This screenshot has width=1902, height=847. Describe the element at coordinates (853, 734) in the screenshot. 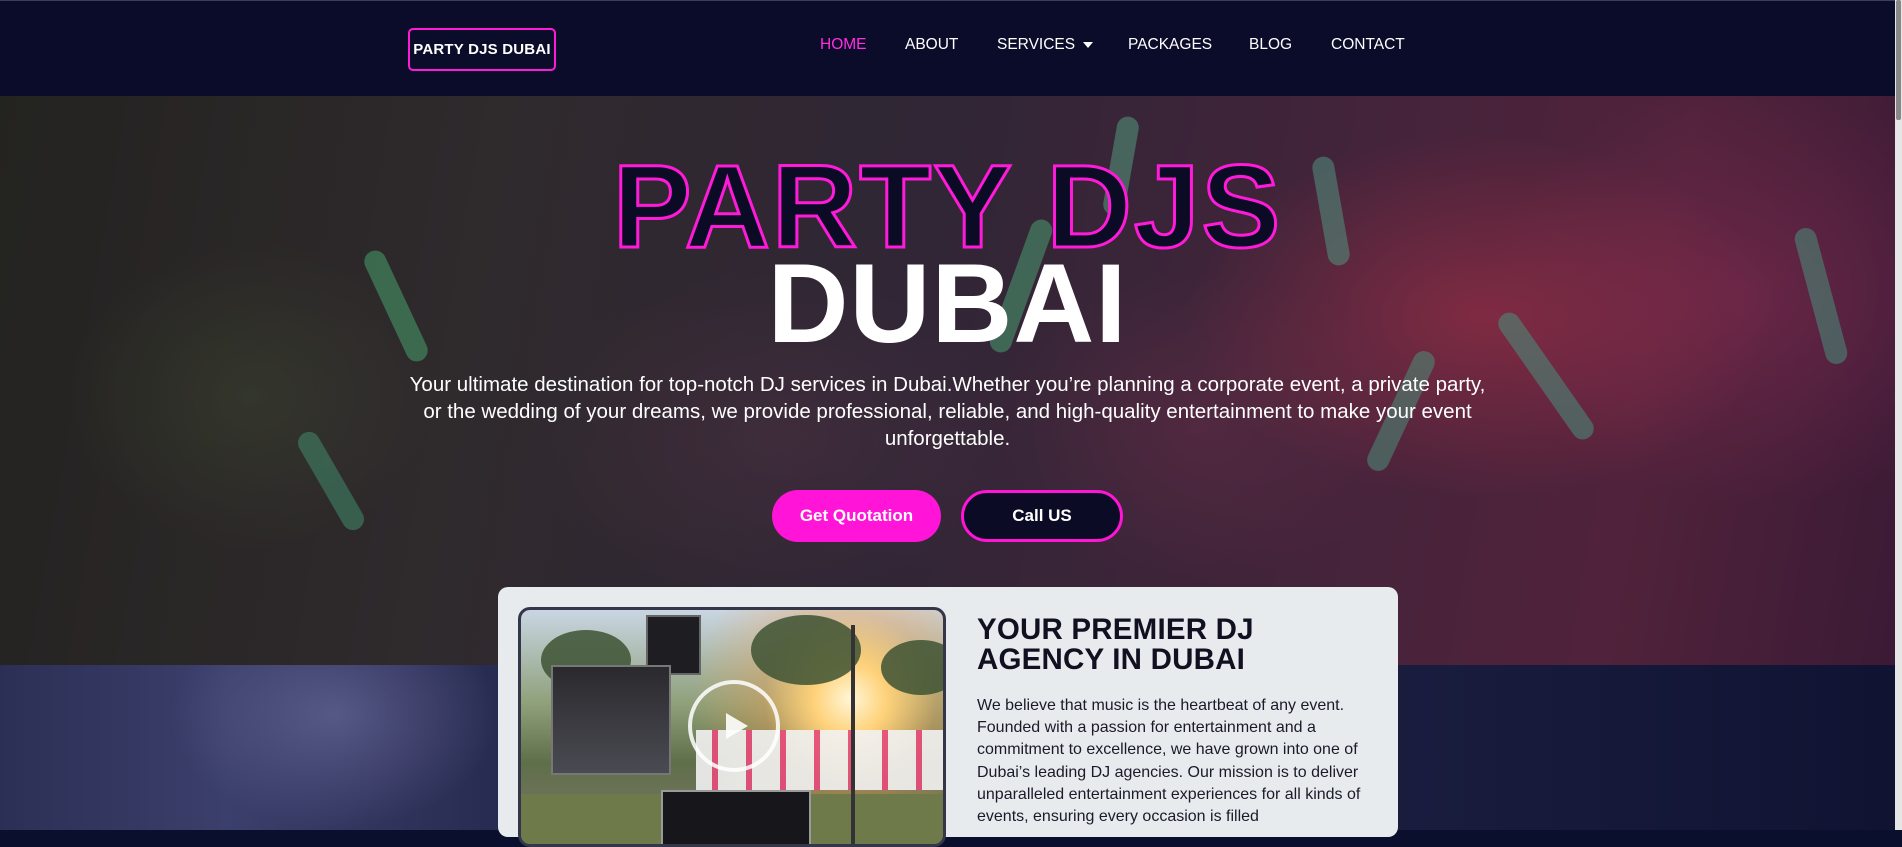

I see `camera-tripod-shape` at that location.